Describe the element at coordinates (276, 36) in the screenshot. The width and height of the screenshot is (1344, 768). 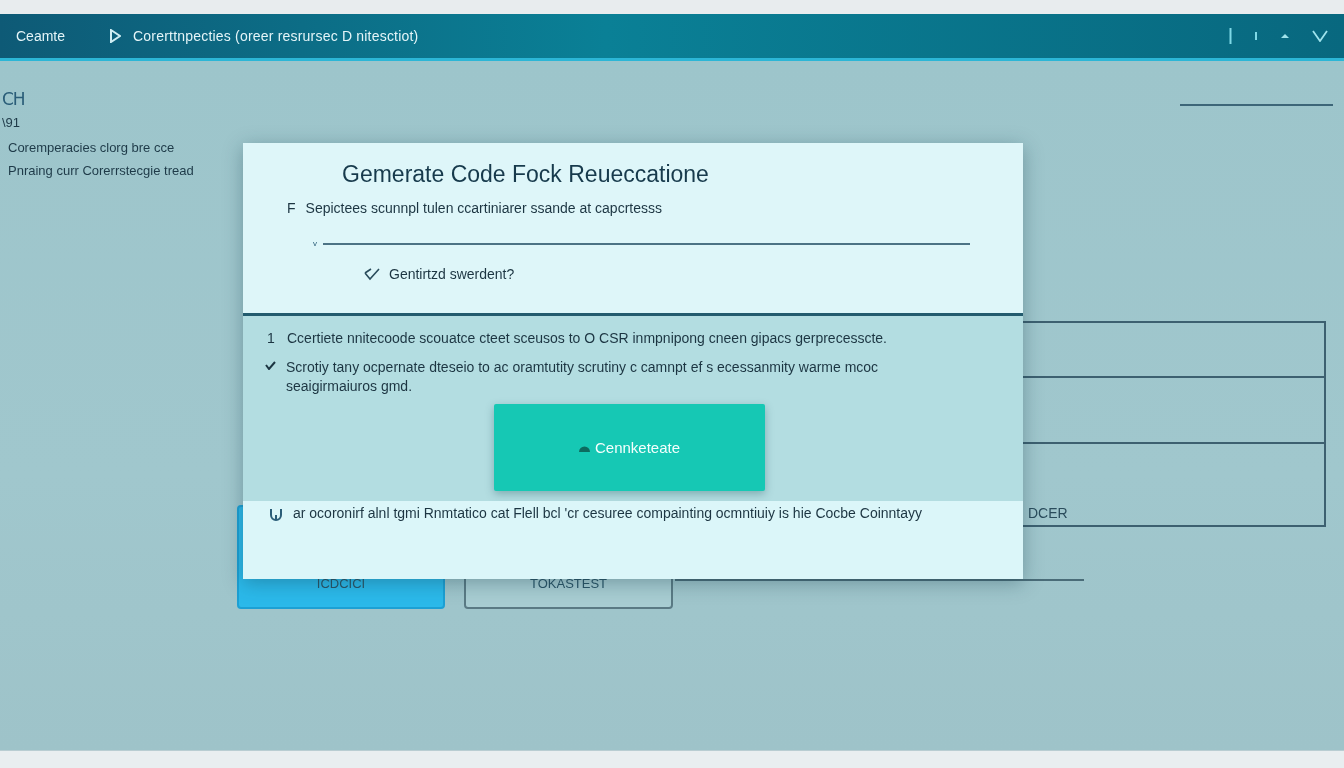
I see `breadcrumb: Corerttnpecties (oreer resrursec D nitesctiot)` at that location.